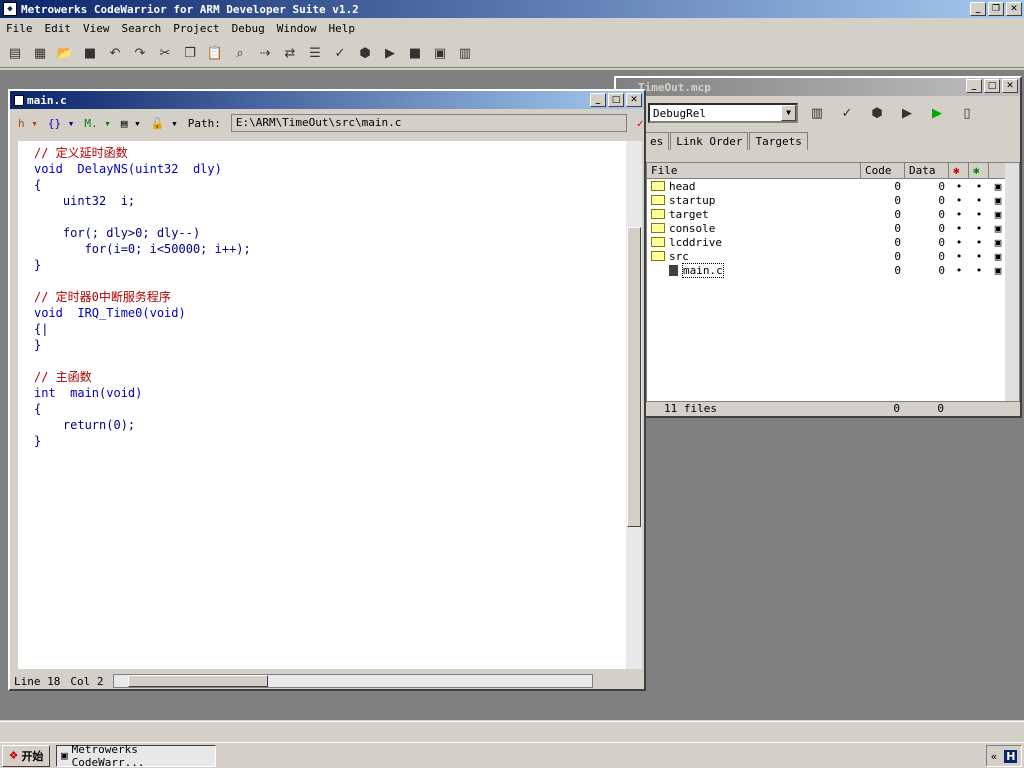  I want to click on project-minimize-button: _, so click(974, 86).